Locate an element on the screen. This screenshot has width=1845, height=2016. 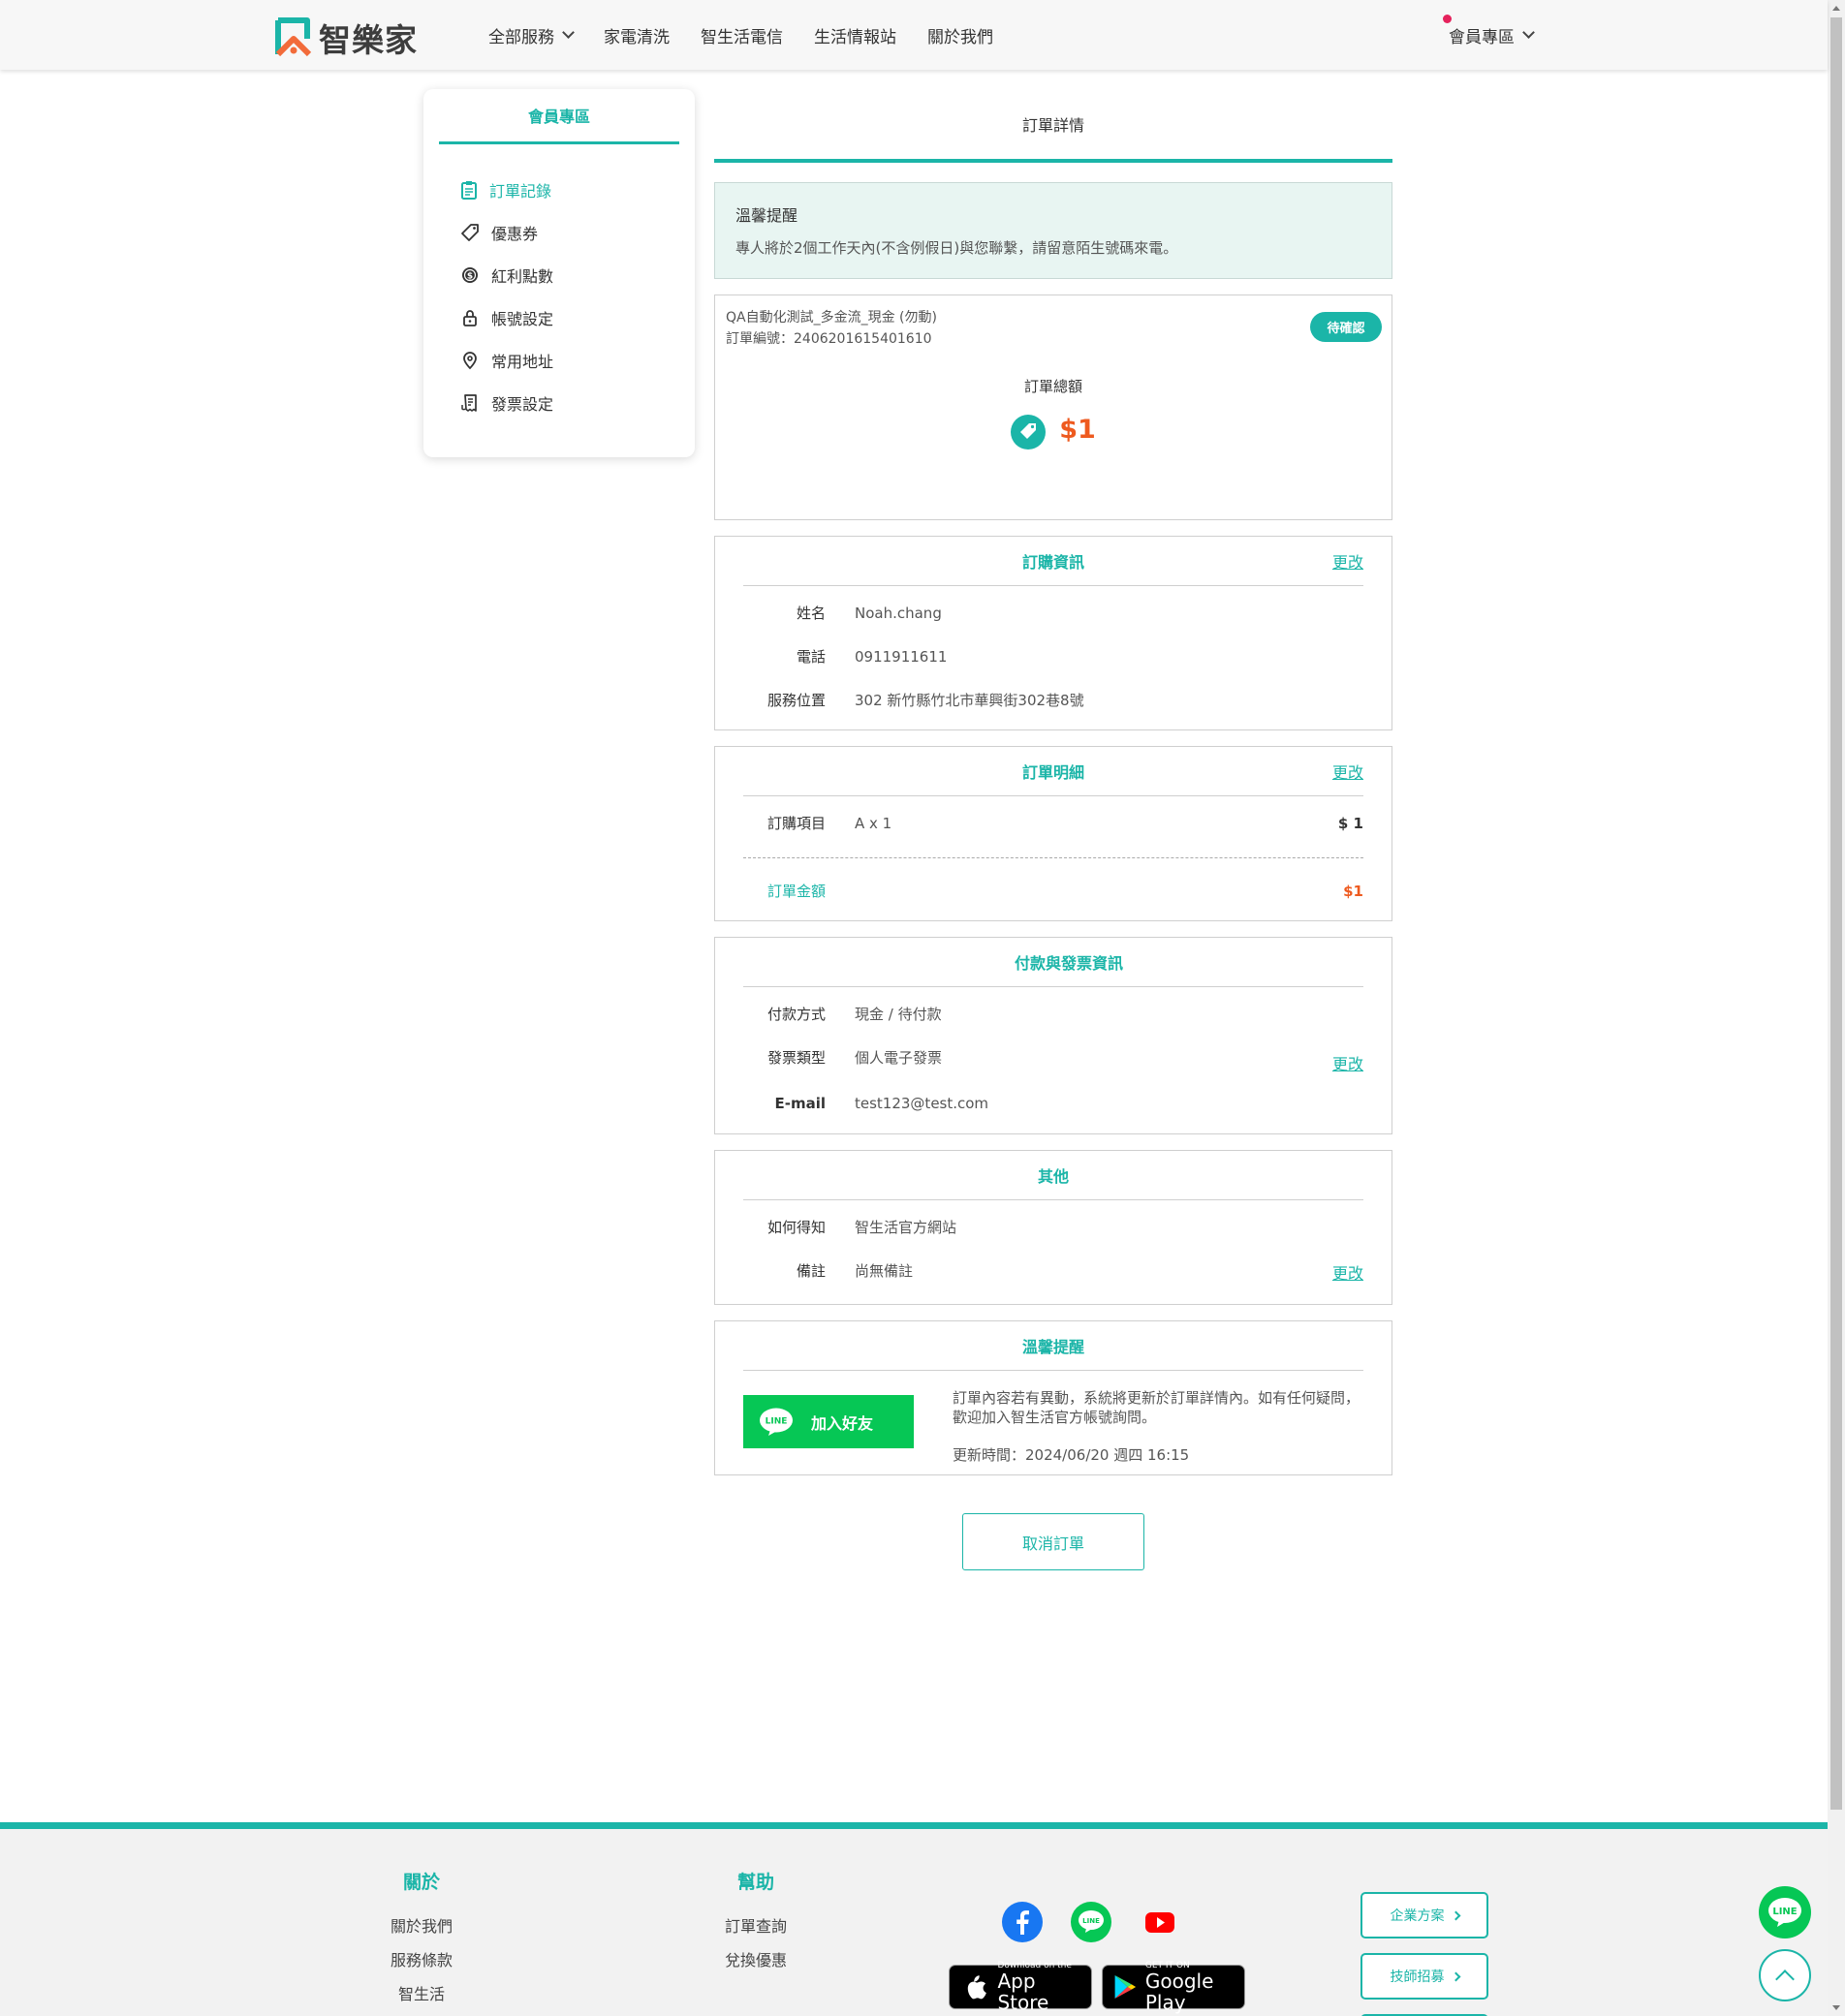
nav-label: 家電清洗 is located at coordinates (637, 37).